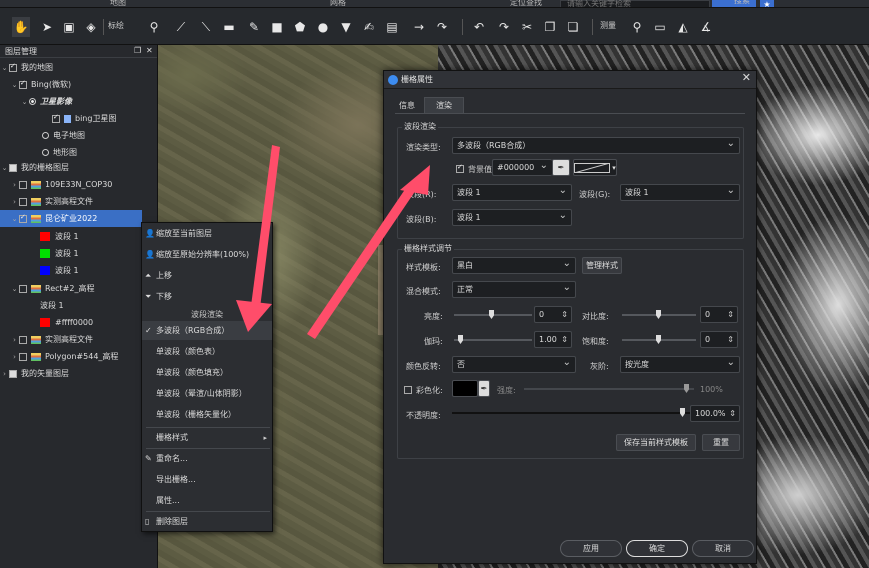  What do you see at coordinates (512, 192) in the screenshot?
I see `band-r-select: 波段 1` at bounding box center [512, 192].